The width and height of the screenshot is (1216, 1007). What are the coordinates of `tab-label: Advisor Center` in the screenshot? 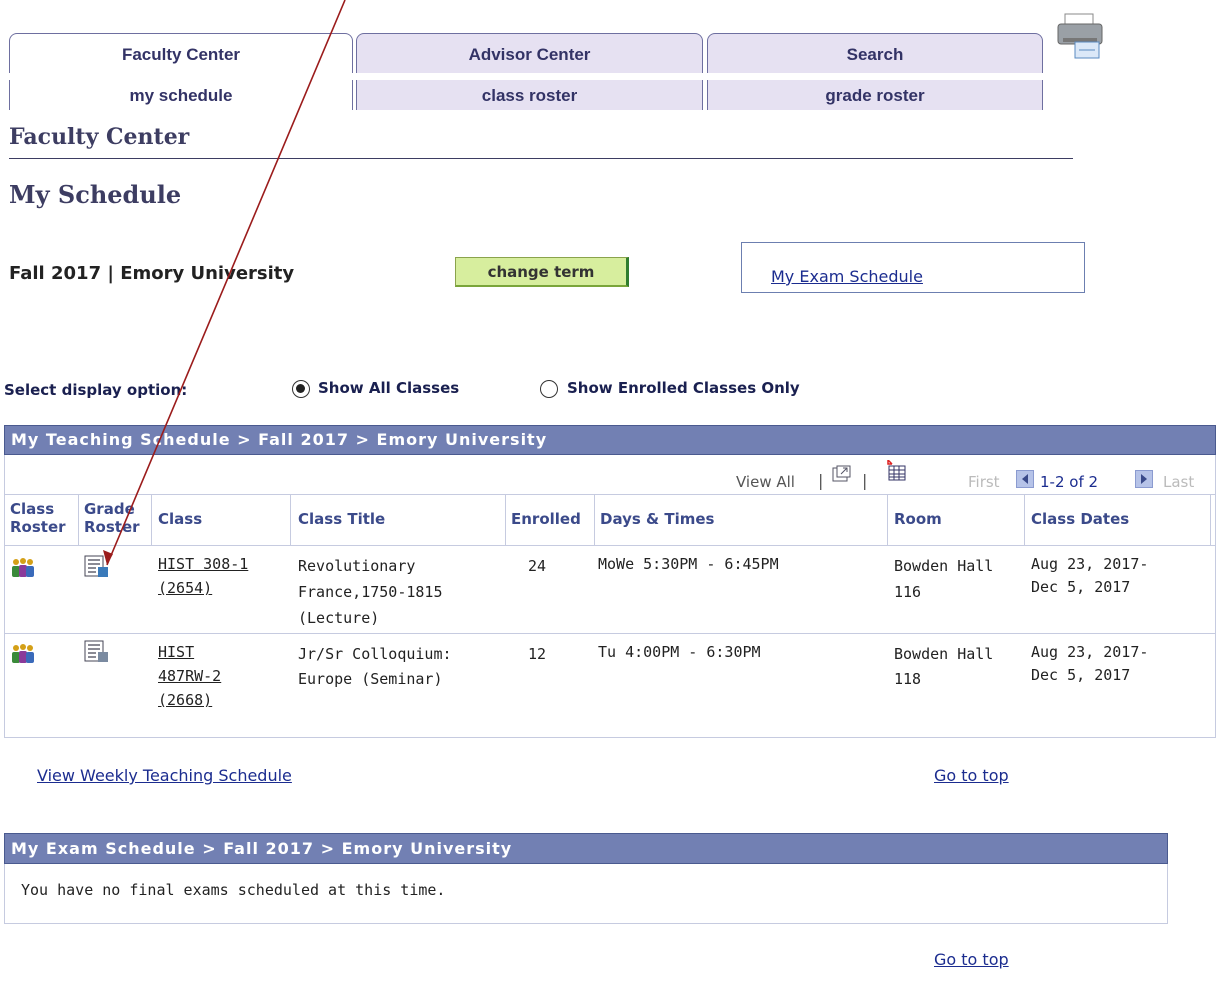 It's located at (529, 54).